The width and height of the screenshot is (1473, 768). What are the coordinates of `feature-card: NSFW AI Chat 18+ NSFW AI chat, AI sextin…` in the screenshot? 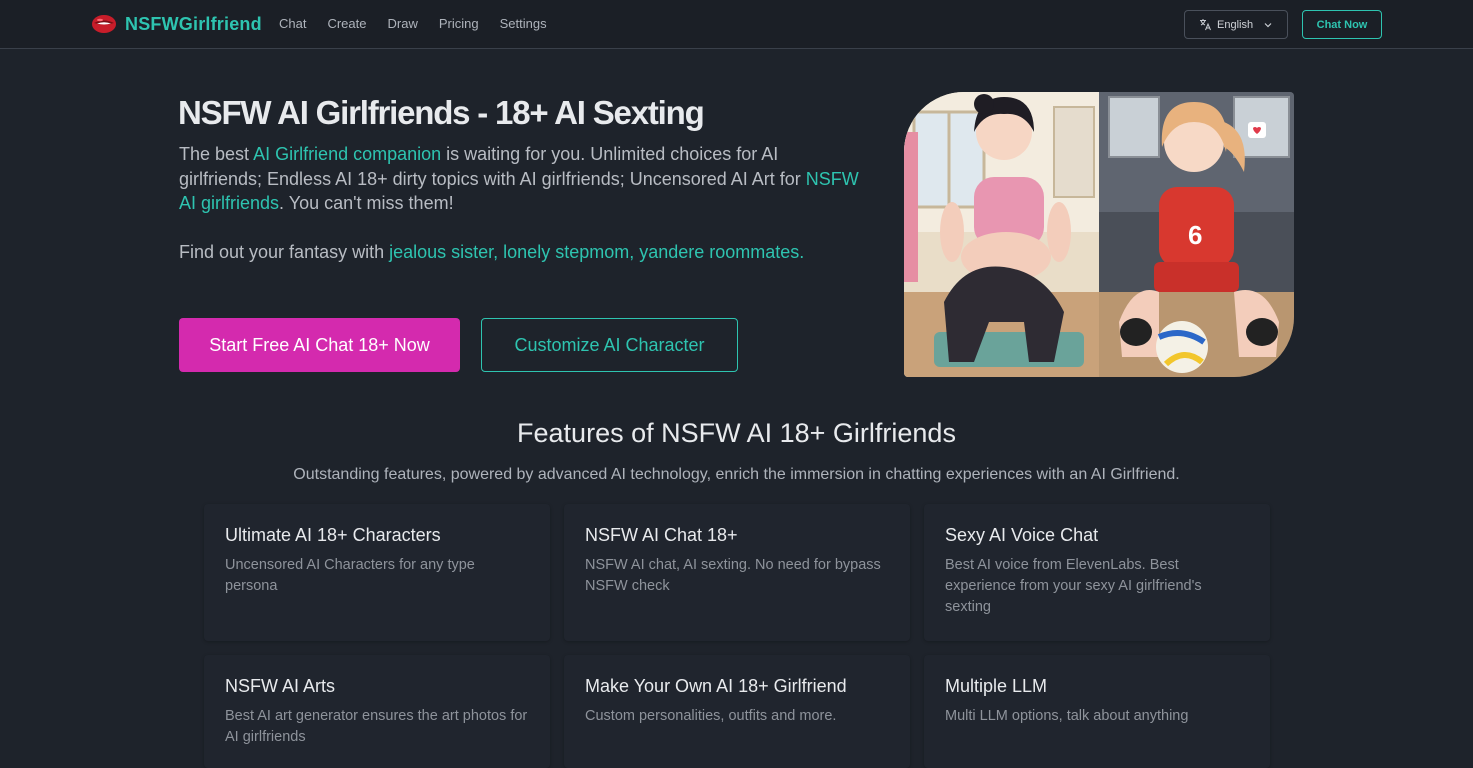 It's located at (737, 572).